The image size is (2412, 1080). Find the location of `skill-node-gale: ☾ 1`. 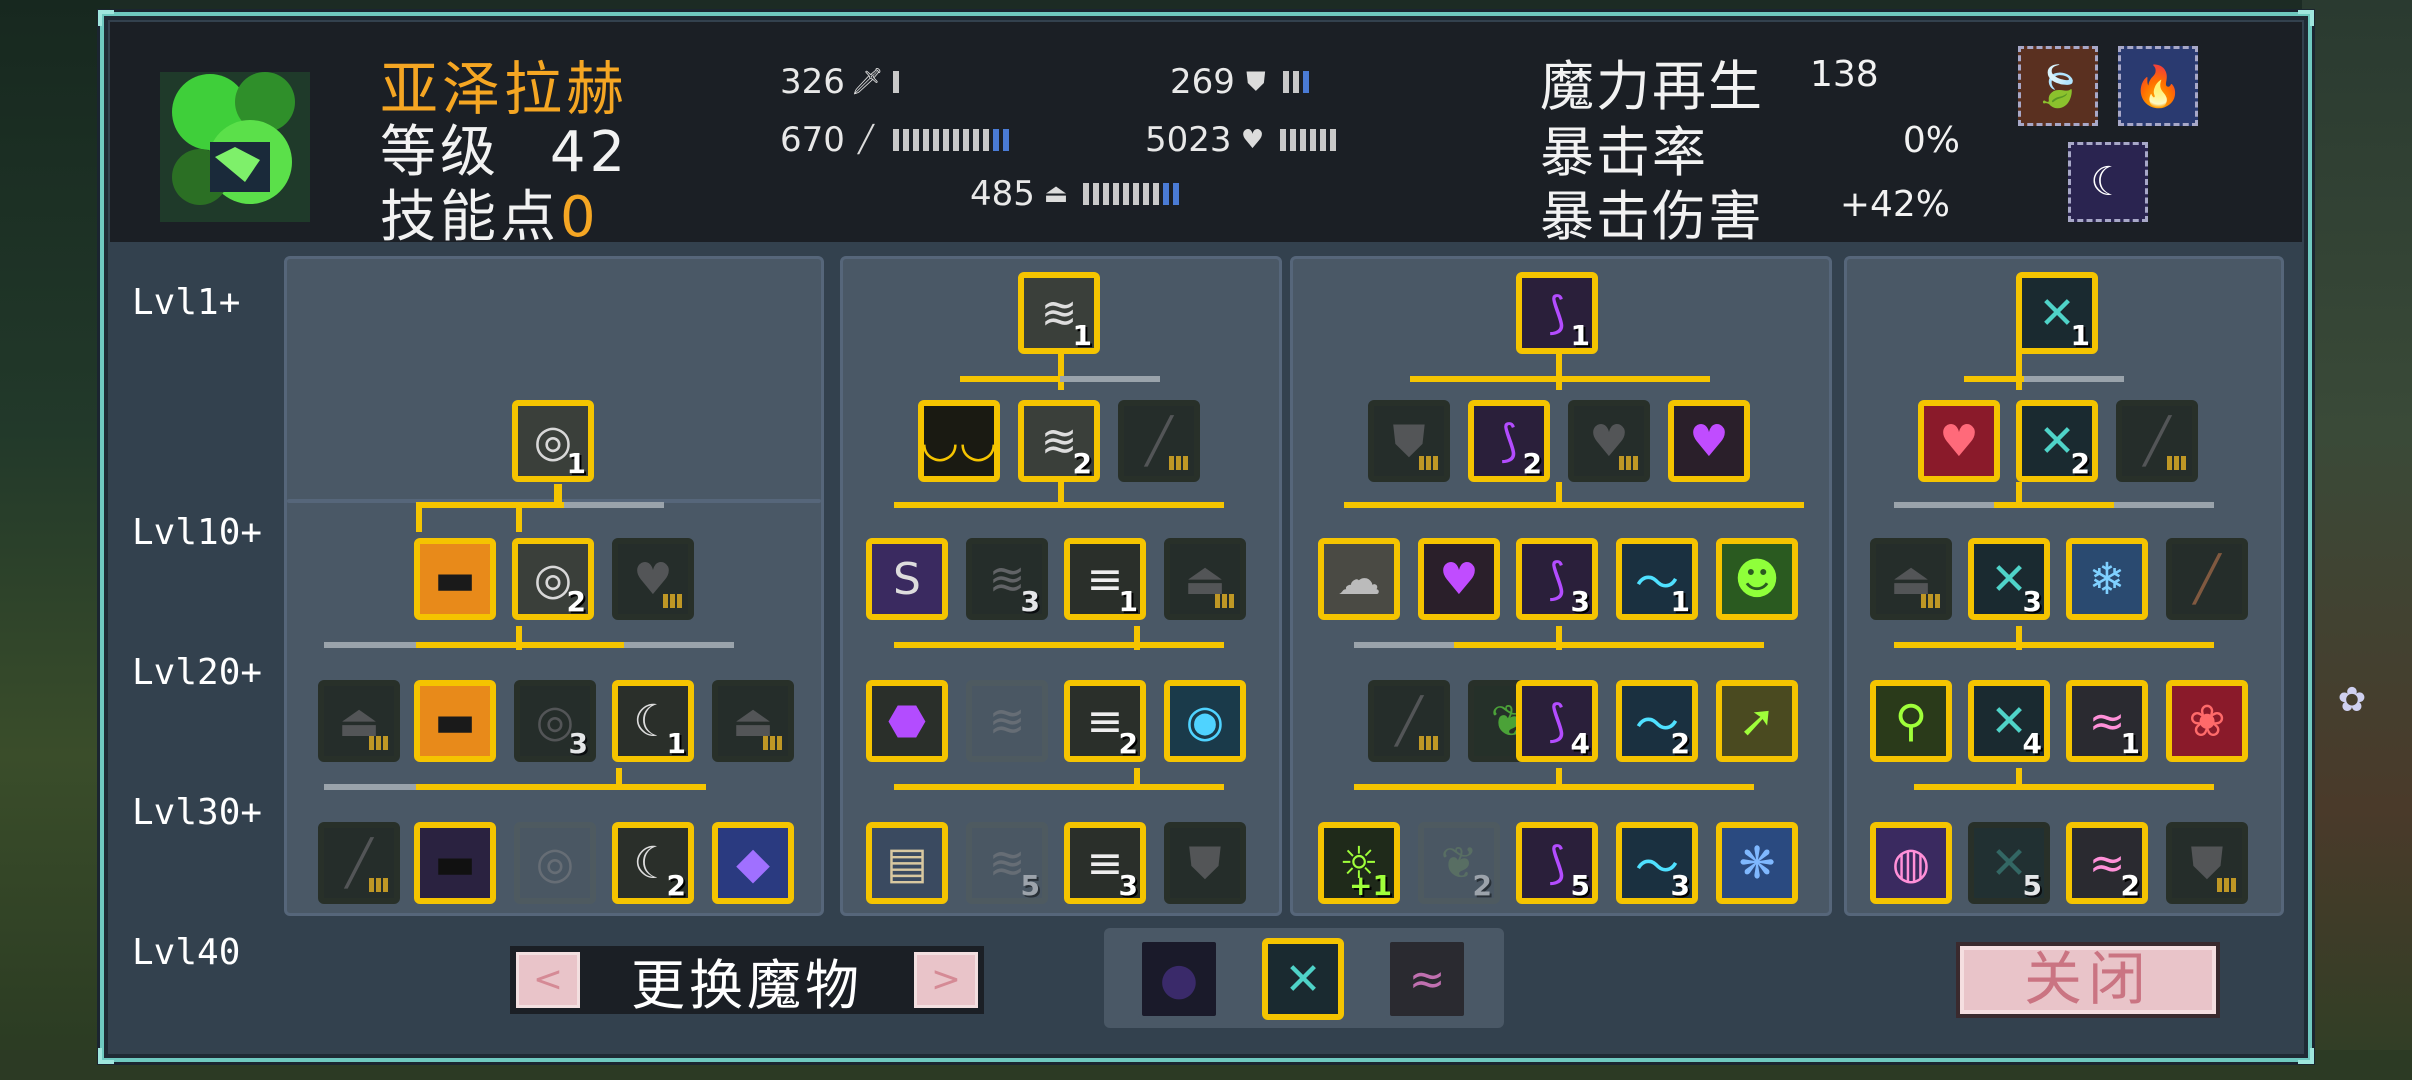

skill-node-gale: ☾ 1 is located at coordinates (653, 721).